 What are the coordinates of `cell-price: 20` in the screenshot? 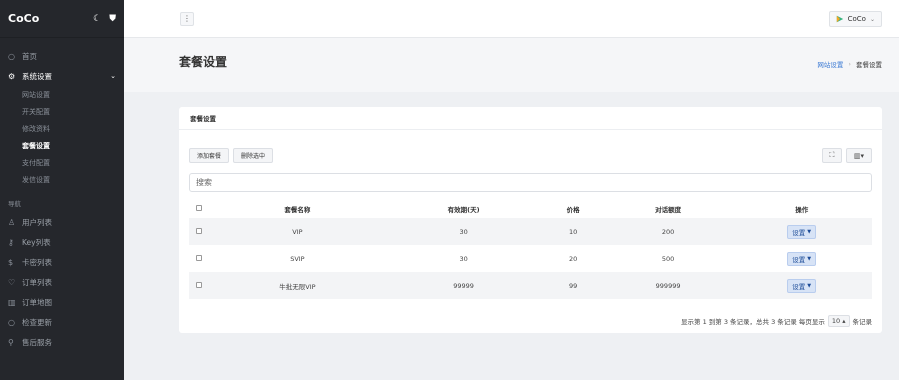 It's located at (573, 258).